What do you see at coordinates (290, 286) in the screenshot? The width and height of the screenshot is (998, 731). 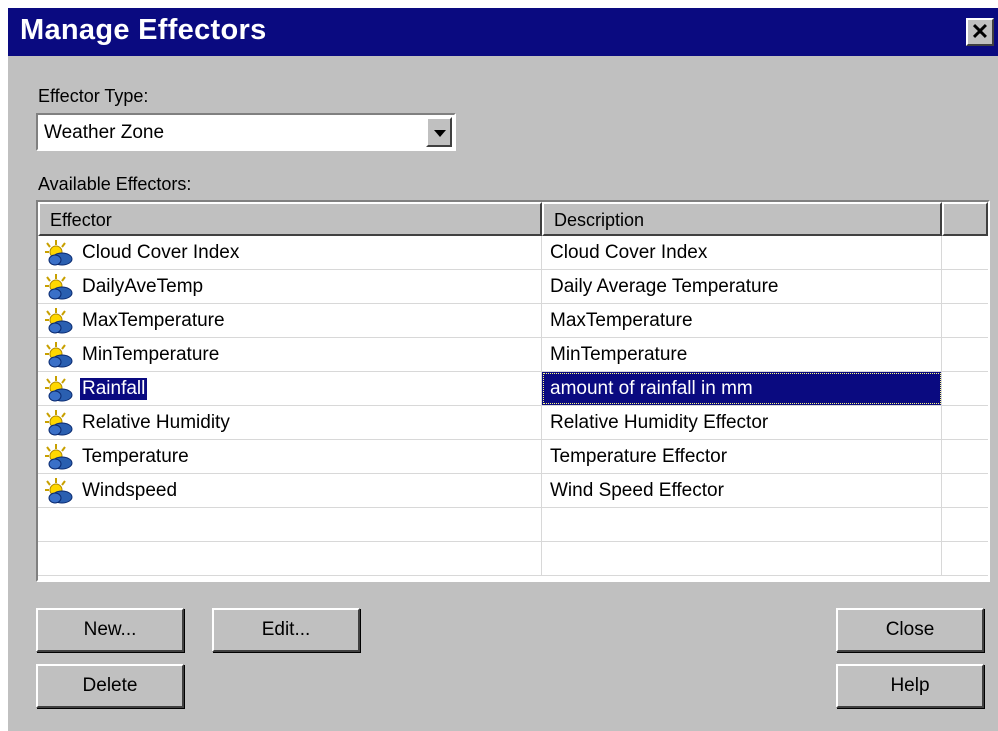 I see `effector-cell: DailyAveTemp` at bounding box center [290, 286].